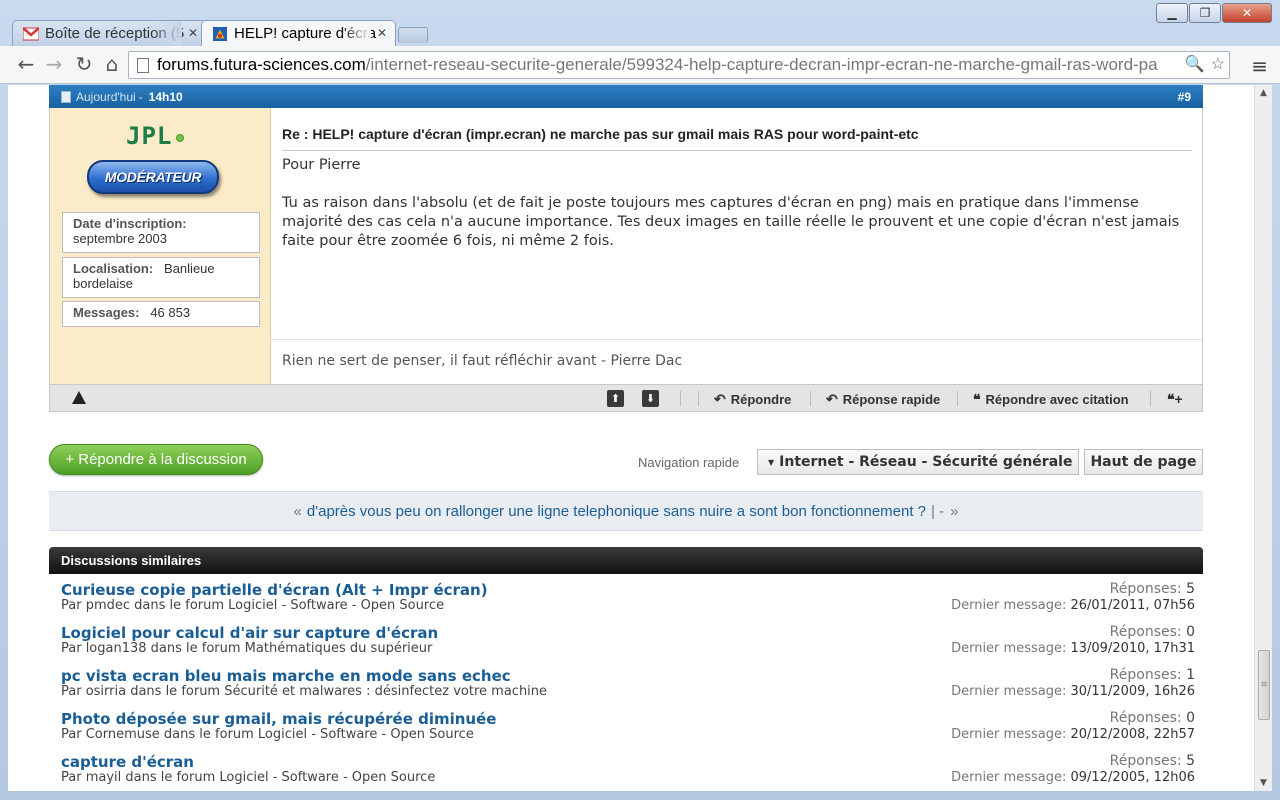 This screenshot has height=800, width=1280. What do you see at coordinates (954, 511) in the screenshot?
I see `next-arrow: »` at bounding box center [954, 511].